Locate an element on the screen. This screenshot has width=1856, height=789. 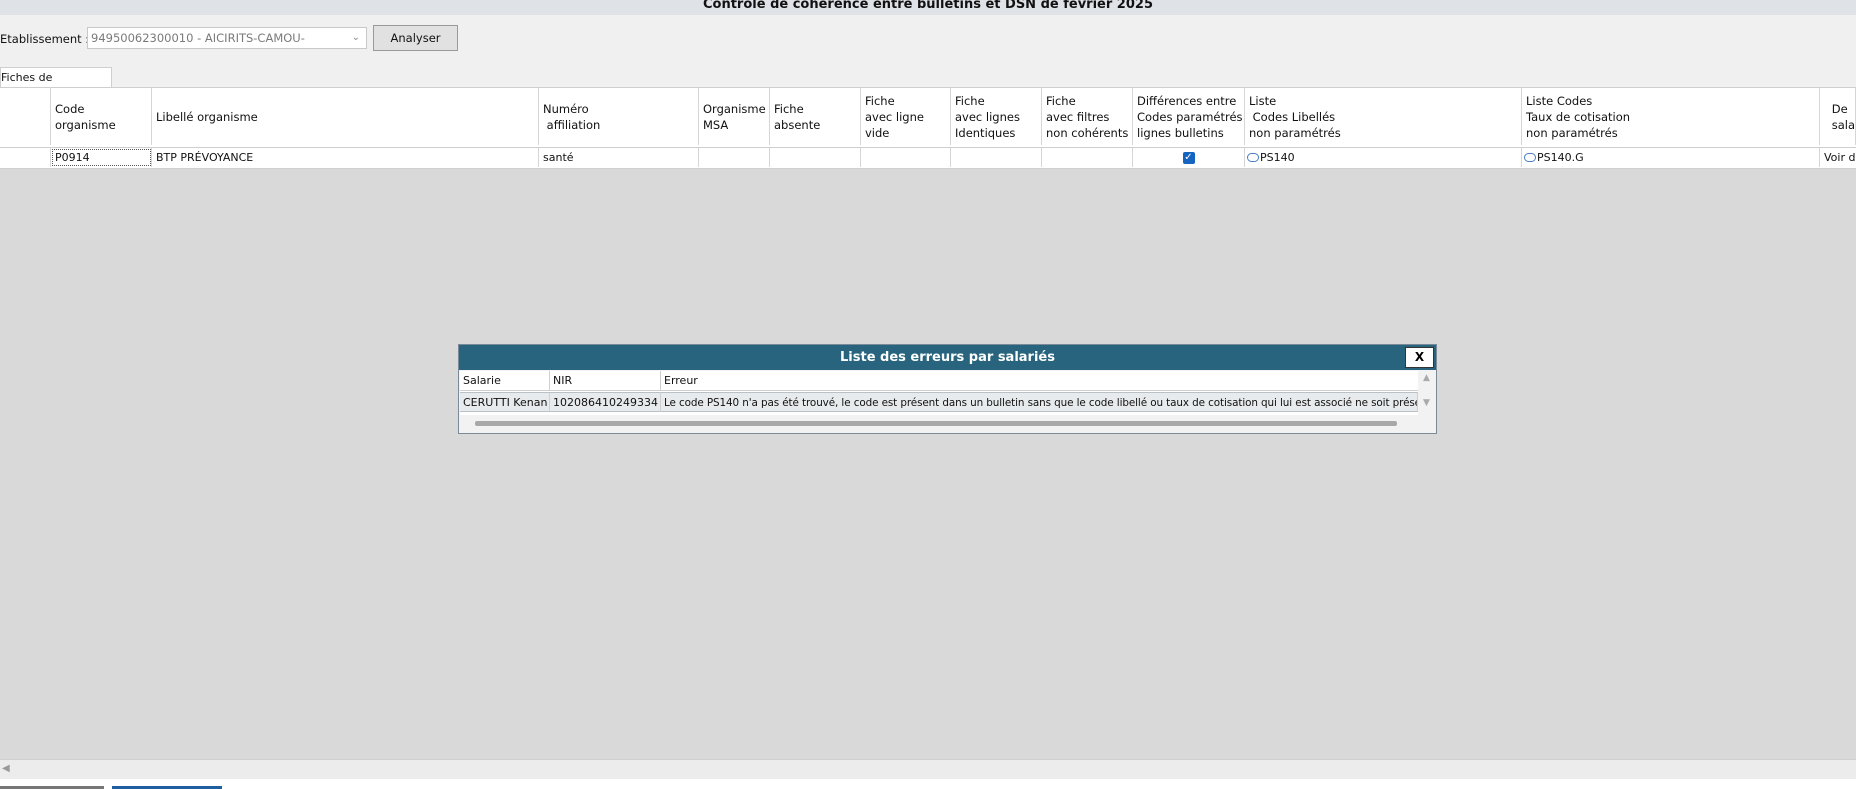
cell-fiche-ligne-vide is located at coordinates (906, 157).